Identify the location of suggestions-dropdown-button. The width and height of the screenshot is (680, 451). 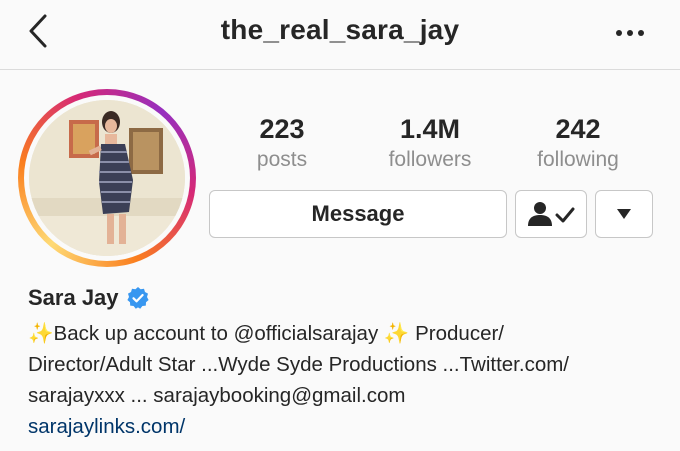
(624, 214).